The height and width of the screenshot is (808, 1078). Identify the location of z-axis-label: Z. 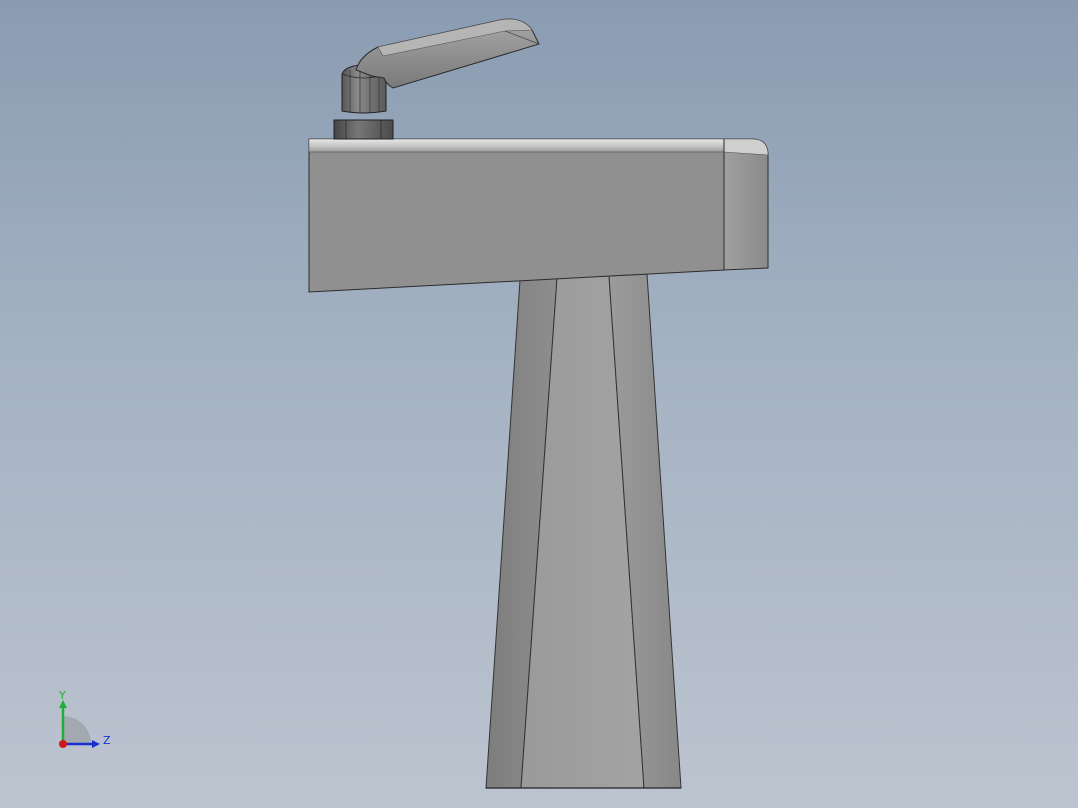
(107, 740).